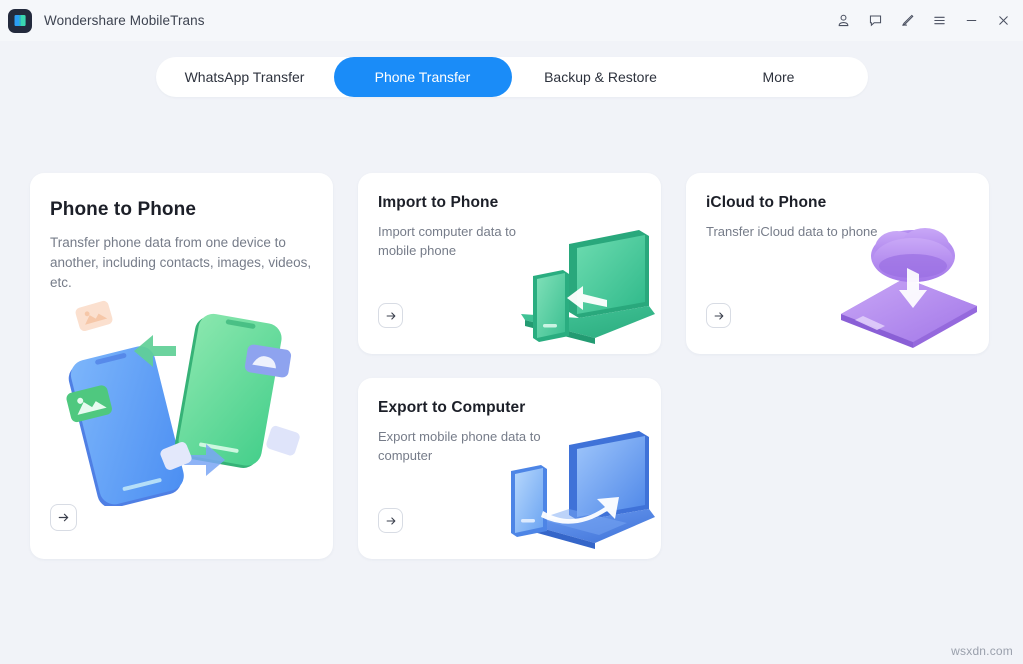  I want to click on card-title: Phone to Phone, so click(123, 209).